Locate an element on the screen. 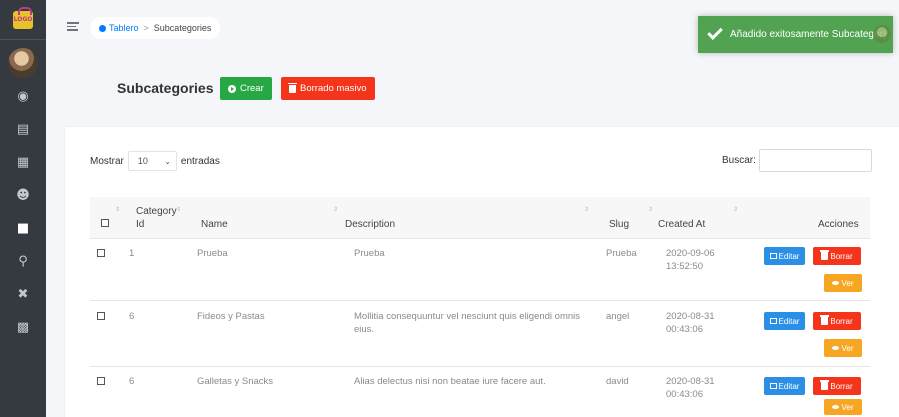 This screenshot has height=417, width=899. cell-created-date: 2020-09-06 is located at coordinates (690, 253).